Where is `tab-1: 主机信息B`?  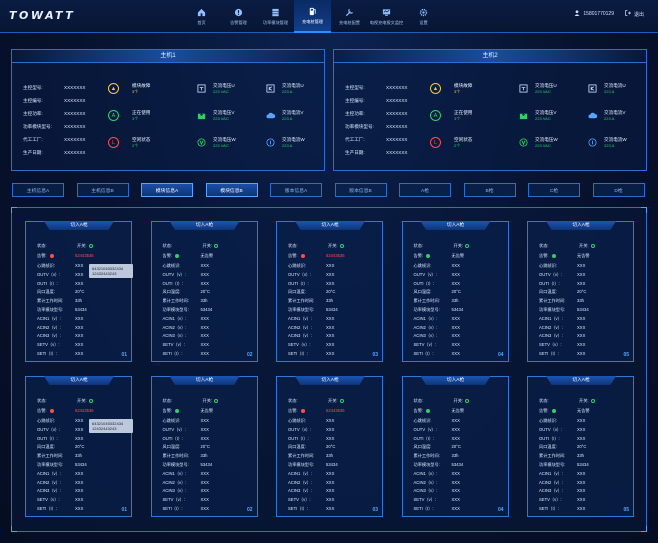
tab-1: 主机信息B is located at coordinates (102, 190).